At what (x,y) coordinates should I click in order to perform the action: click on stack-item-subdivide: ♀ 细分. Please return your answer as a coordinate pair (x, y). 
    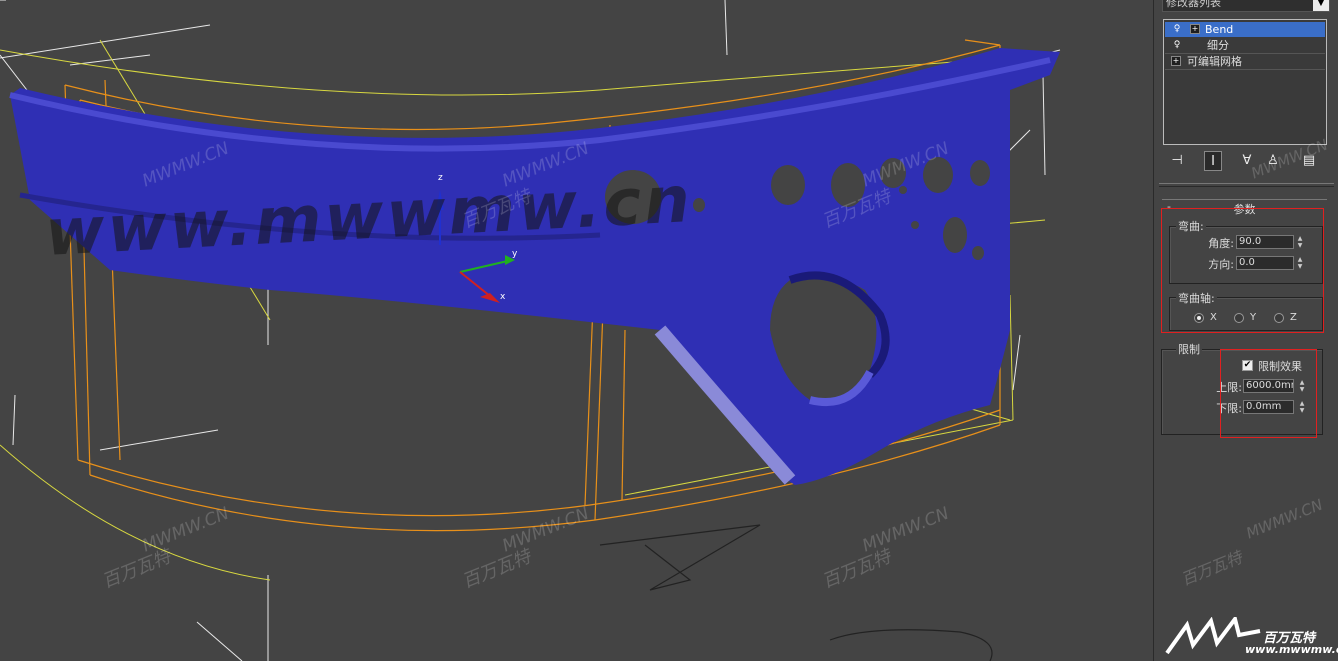
    Looking at the image, I should click on (1245, 46).